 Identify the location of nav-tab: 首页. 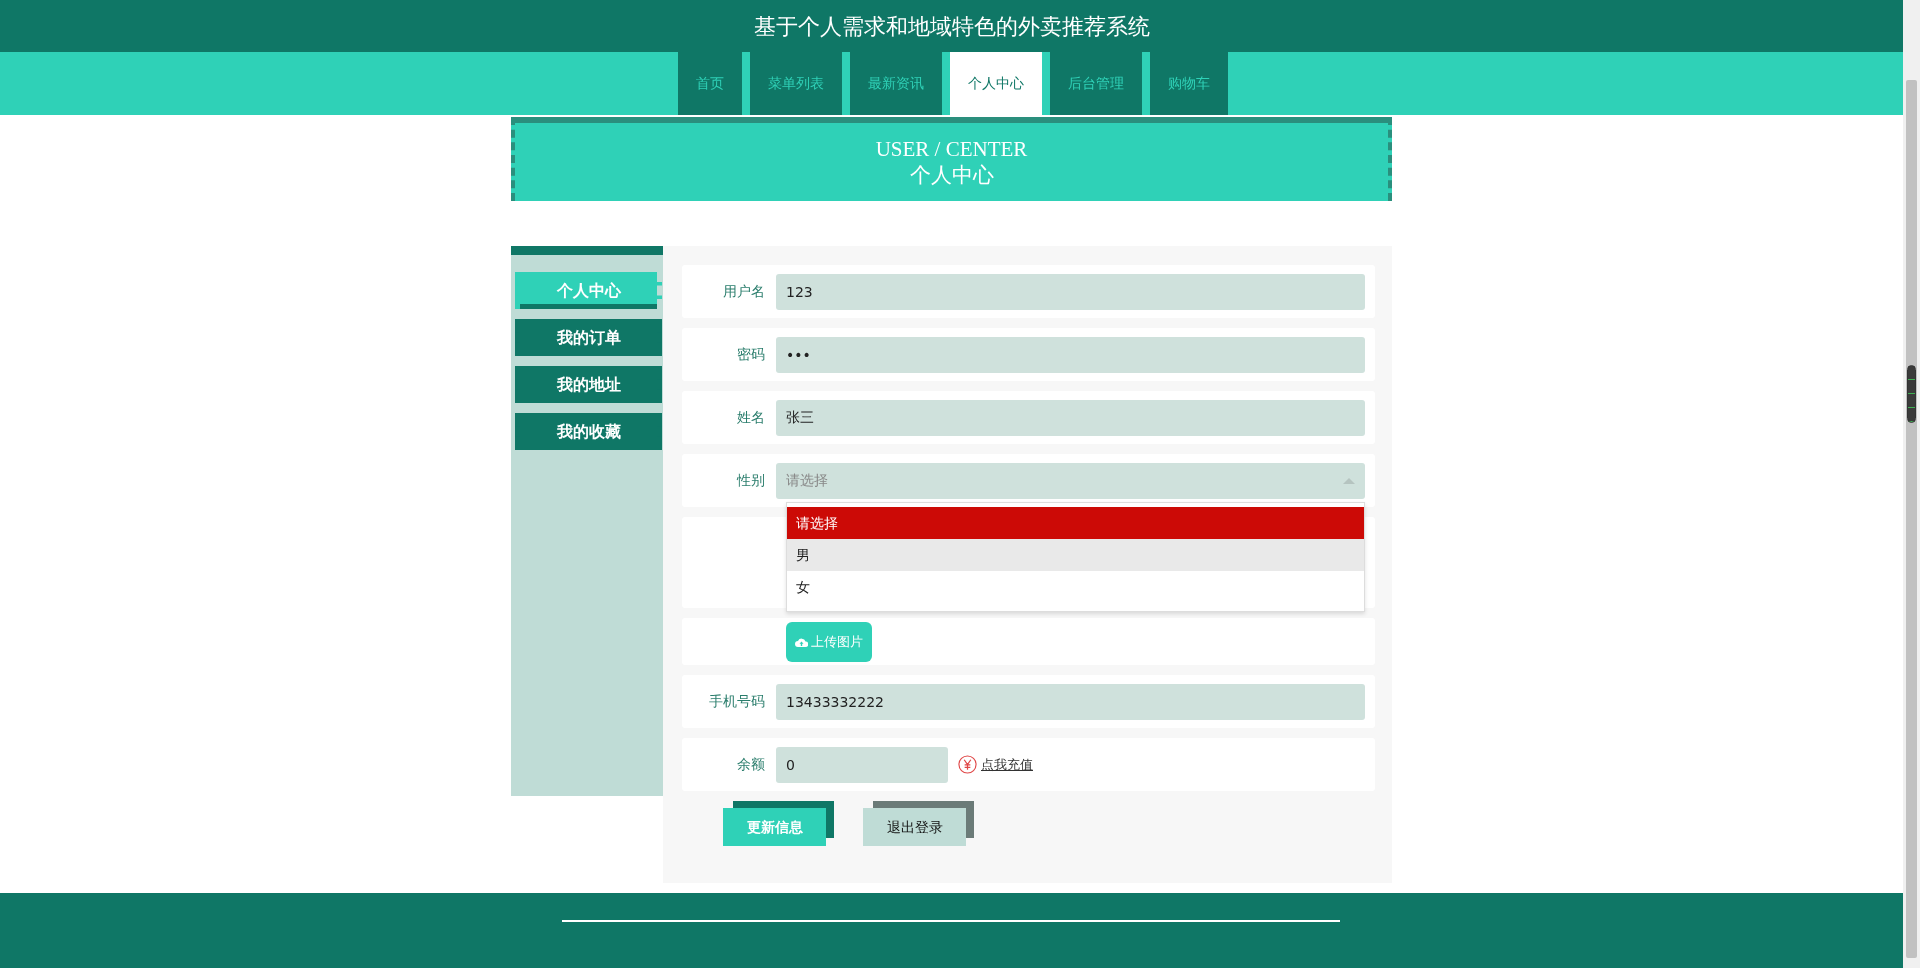
(710, 83).